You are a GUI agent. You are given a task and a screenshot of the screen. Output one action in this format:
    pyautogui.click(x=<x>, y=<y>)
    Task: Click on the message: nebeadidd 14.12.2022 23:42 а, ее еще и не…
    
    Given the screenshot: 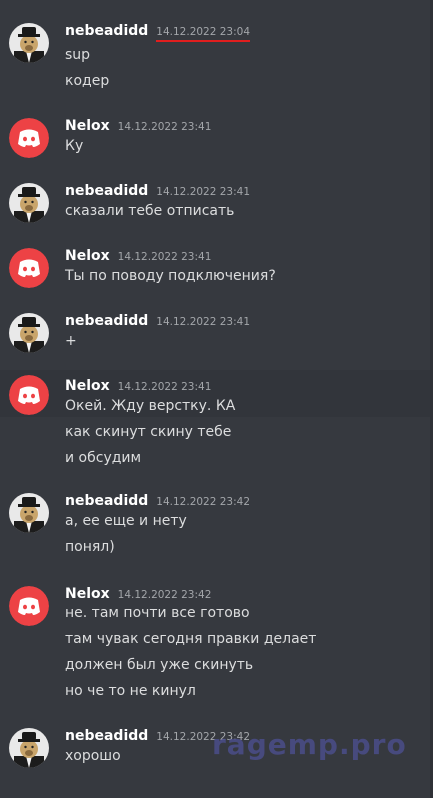 What is the action you would take?
    pyautogui.click(x=216, y=530)
    